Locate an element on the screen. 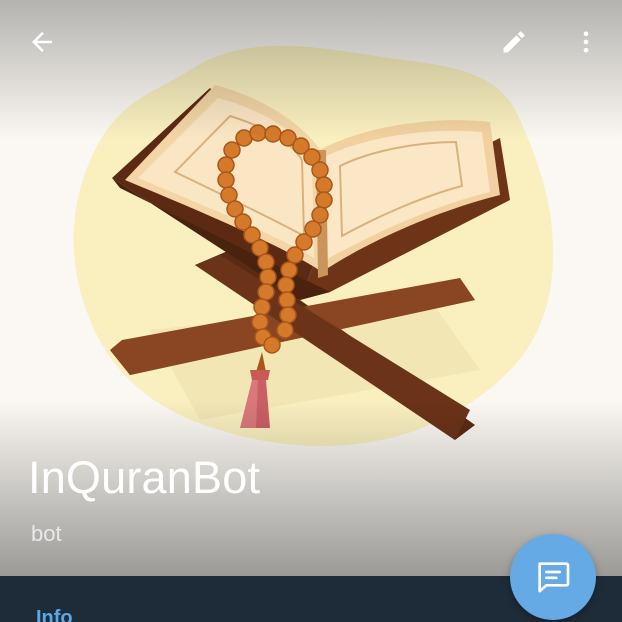 The height and width of the screenshot is (622, 622). send-message-button is located at coordinates (553, 577).